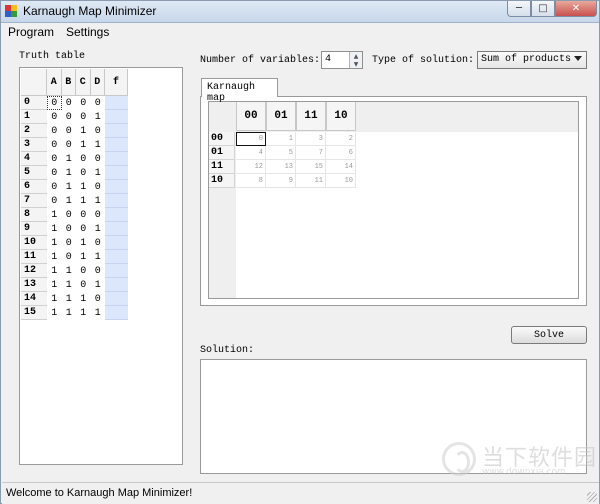  Describe the element at coordinates (34, 82) in the screenshot. I see `truth-table-corner` at that location.